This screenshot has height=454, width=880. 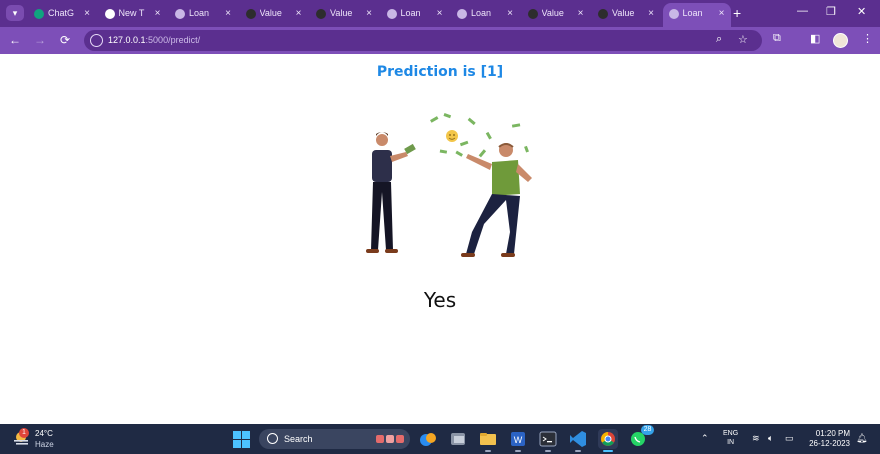 I want to click on tab-label: ChatG, so click(x=61, y=13).